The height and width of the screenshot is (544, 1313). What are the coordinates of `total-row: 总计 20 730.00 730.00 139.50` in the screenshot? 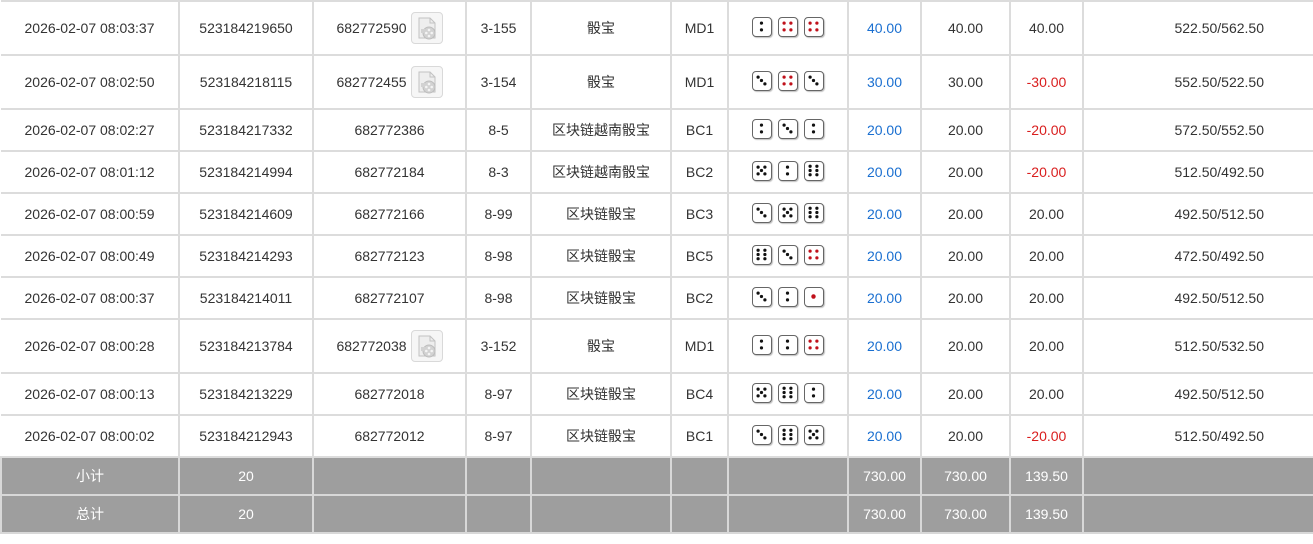 It's located at (656, 514).